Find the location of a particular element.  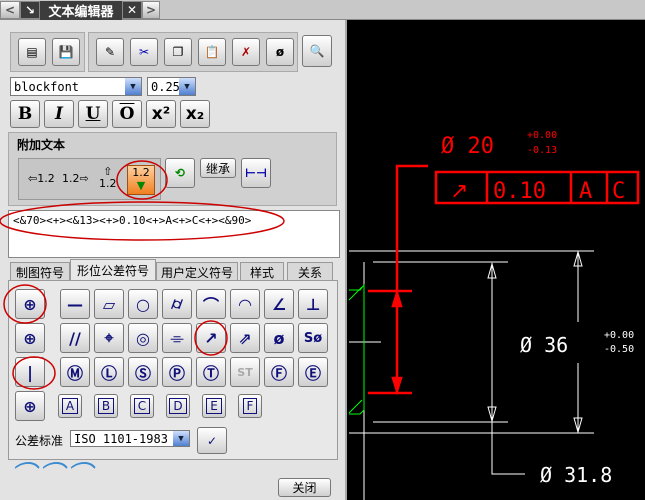

dim20-text: Ø 20 is located at coordinates (467, 146).